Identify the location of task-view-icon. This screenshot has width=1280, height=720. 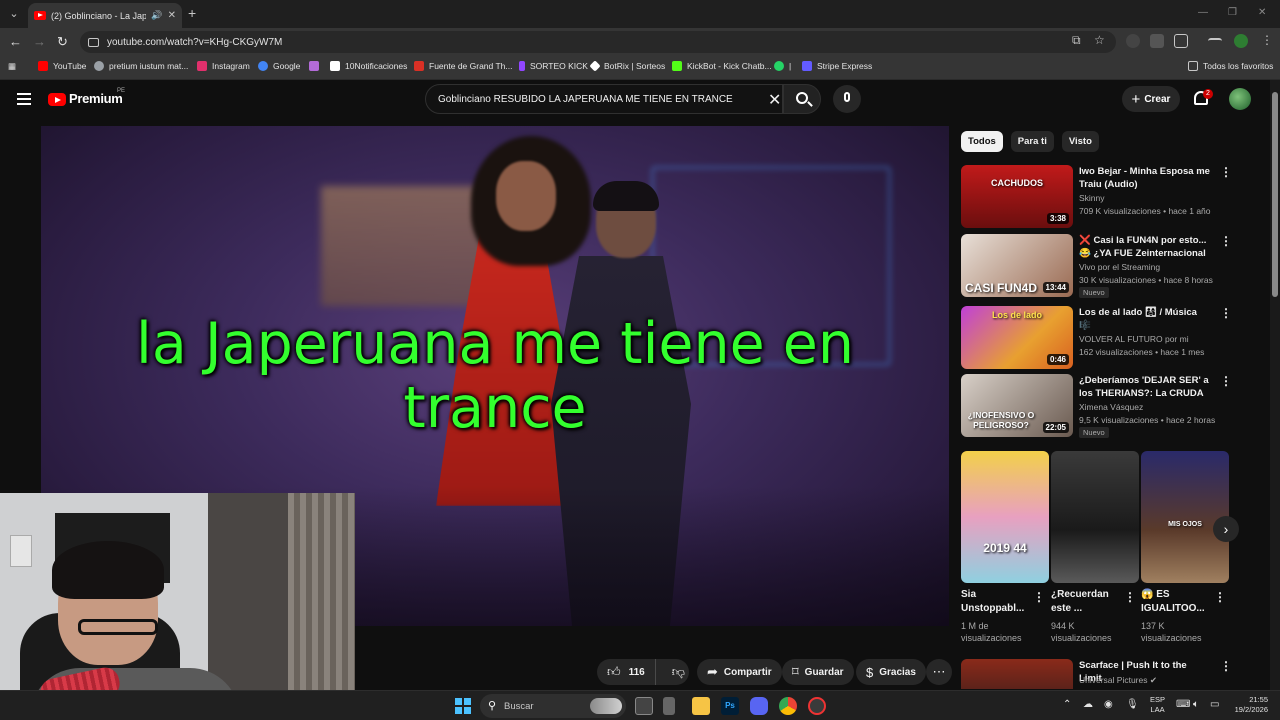
(644, 706).